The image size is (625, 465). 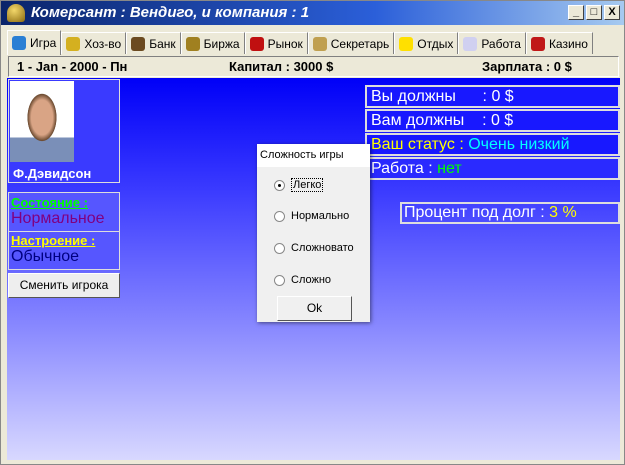 I want to click on radio-harder: Сложновато, so click(x=314, y=248).